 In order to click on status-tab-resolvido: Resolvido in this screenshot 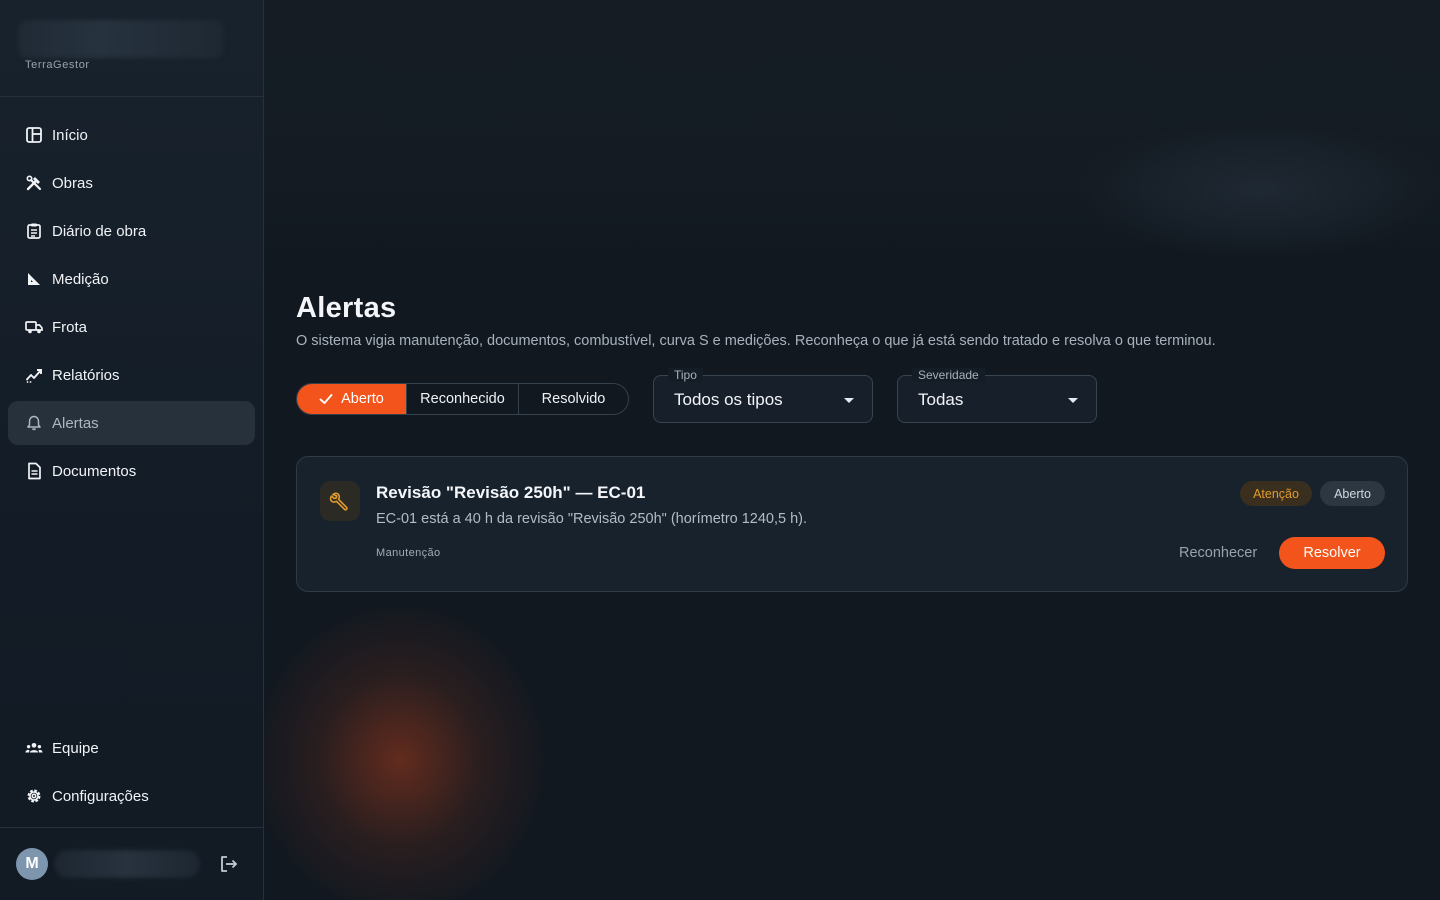, I will do `click(573, 399)`.